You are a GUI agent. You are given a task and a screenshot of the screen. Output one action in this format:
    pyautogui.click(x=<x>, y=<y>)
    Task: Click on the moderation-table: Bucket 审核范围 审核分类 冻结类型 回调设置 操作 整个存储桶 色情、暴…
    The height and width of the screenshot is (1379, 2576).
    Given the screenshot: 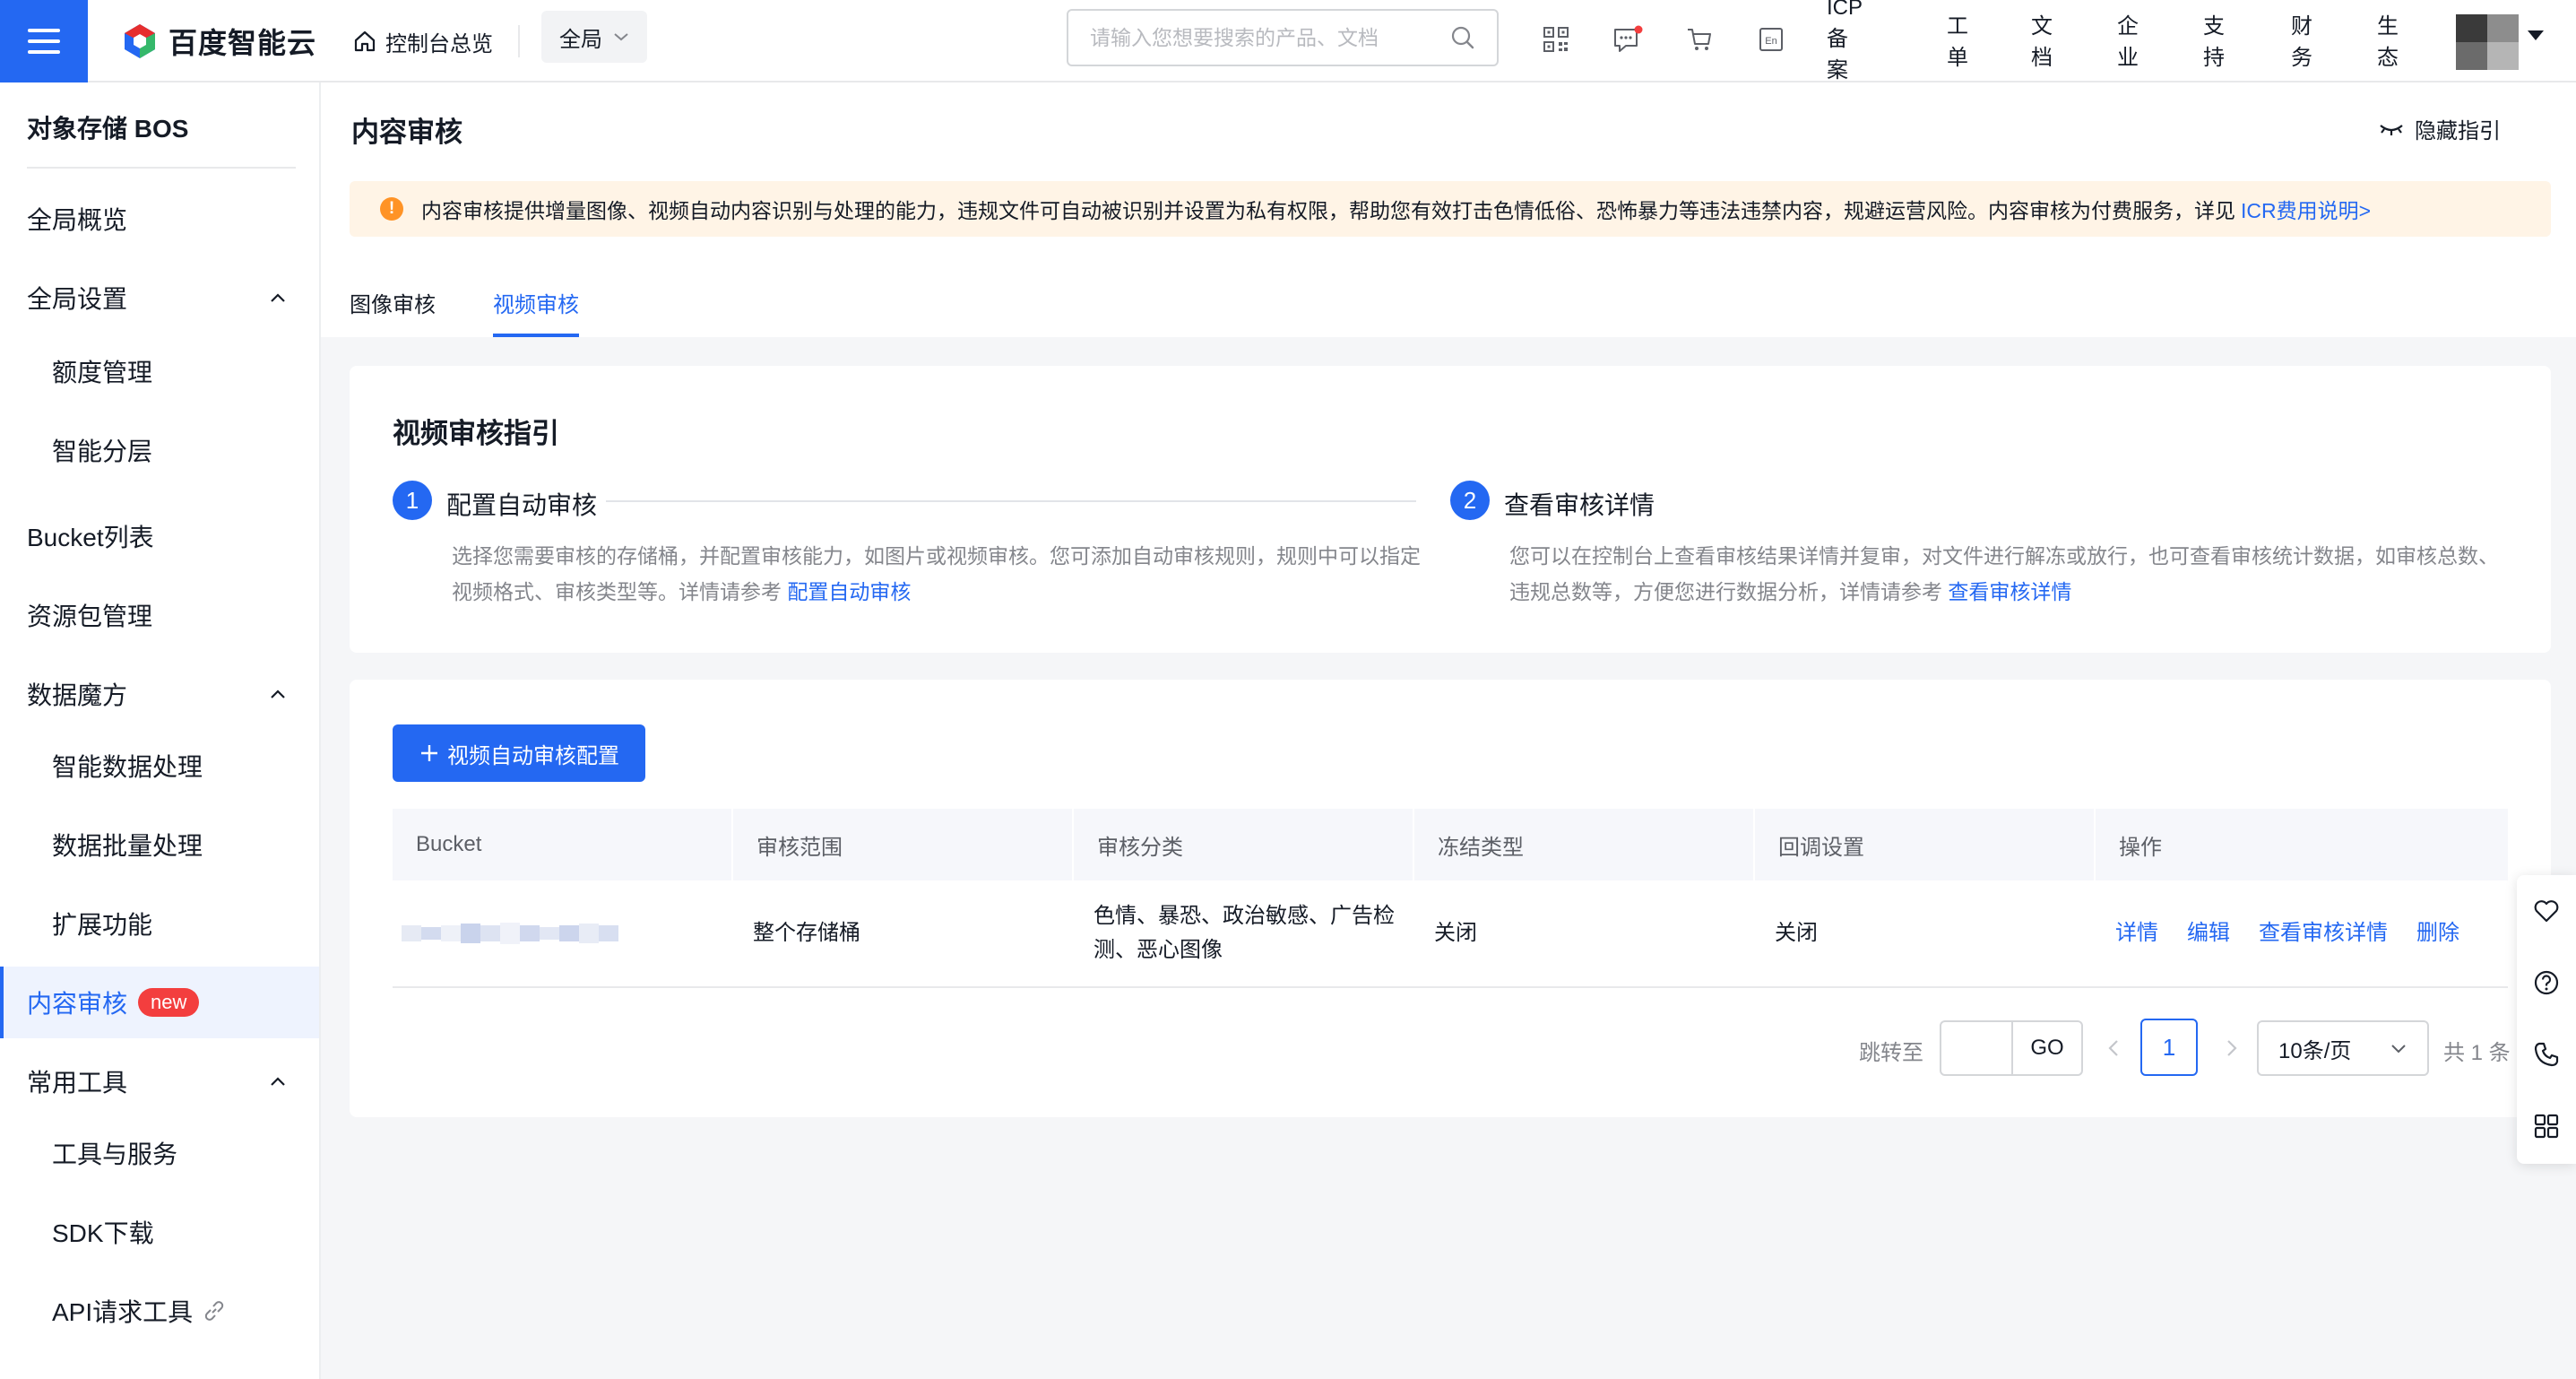 What is the action you would take?
    pyautogui.click(x=1450, y=899)
    